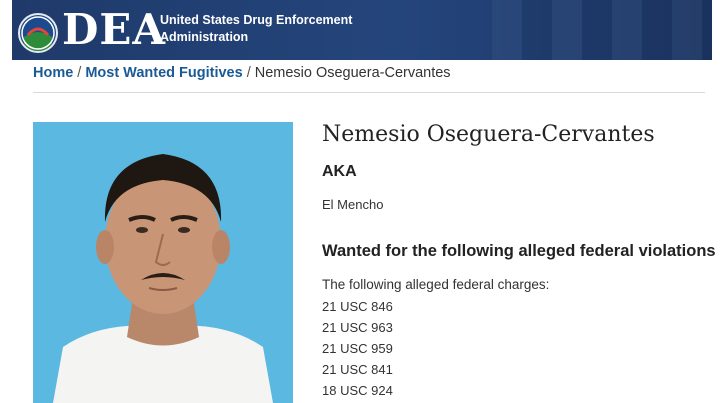 Image resolution: width=720 pixels, height=403 pixels. Describe the element at coordinates (357, 327) in the screenshot. I see `charge-item: 21 USC 963` at that location.